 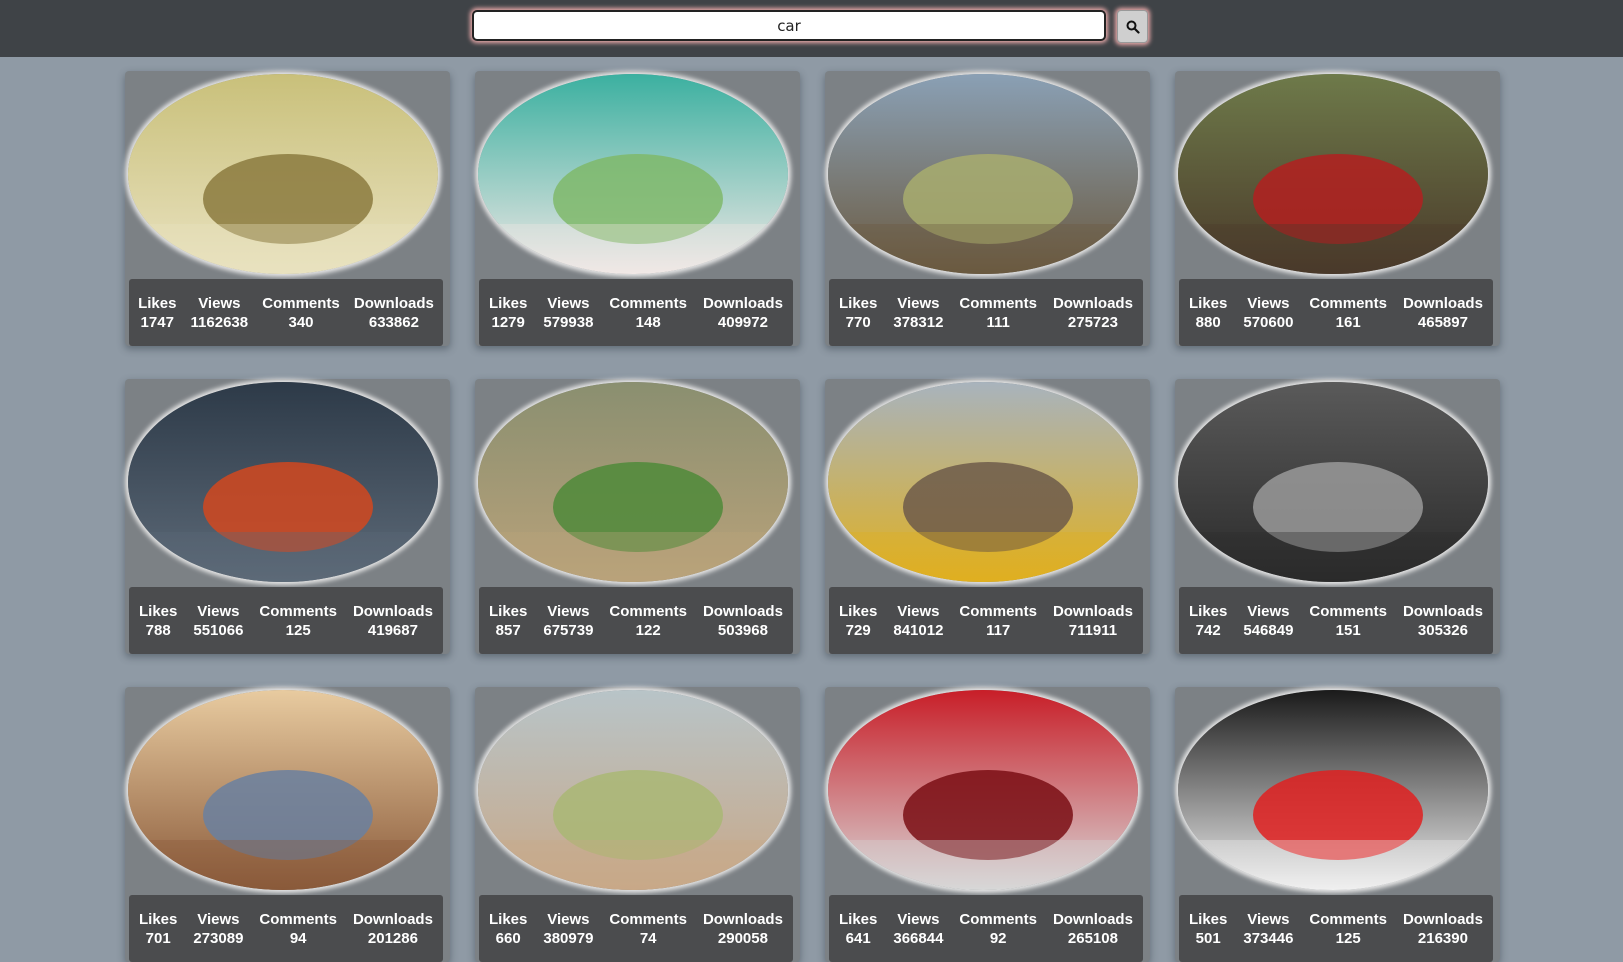 I want to click on stat-value: 551066, so click(x=218, y=630).